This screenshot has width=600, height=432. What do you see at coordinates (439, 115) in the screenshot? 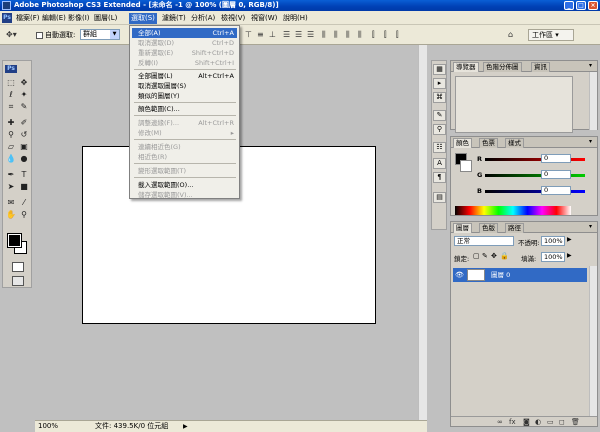
I see `brushes-panel-icon: ✎` at bounding box center [439, 115].